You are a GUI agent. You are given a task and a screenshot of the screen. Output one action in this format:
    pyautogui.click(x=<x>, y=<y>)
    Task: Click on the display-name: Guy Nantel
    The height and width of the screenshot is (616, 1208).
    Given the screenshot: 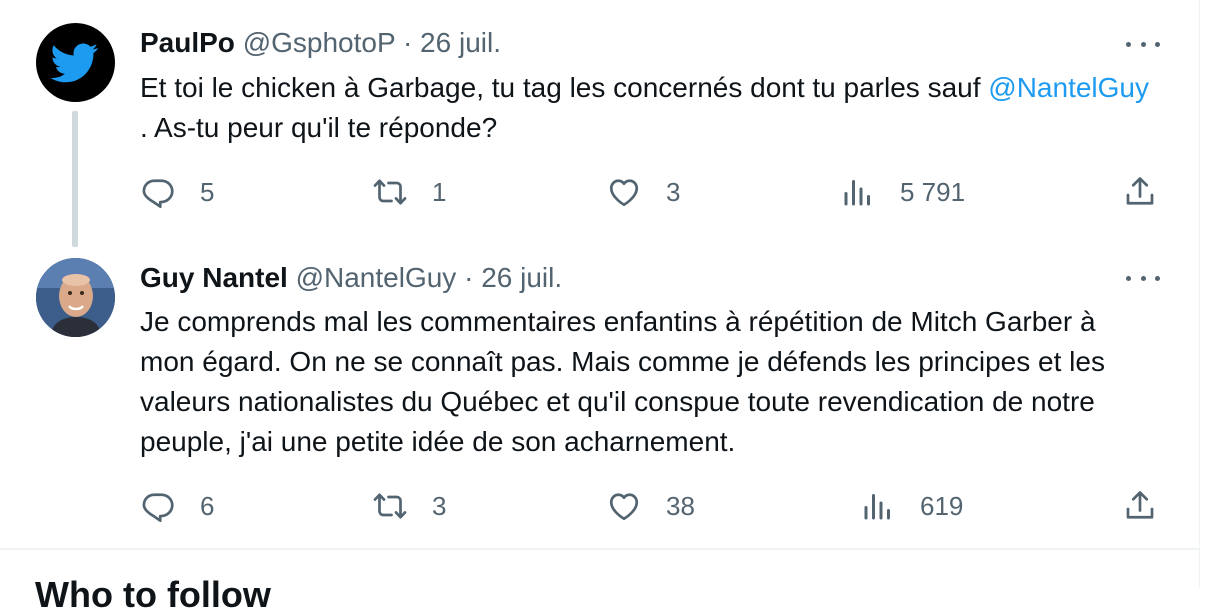 What is the action you would take?
    pyautogui.click(x=214, y=277)
    